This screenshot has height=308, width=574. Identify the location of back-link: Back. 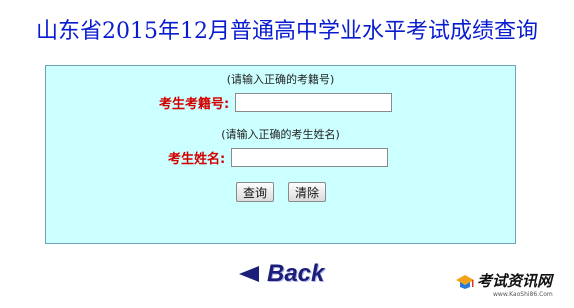
(281, 274).